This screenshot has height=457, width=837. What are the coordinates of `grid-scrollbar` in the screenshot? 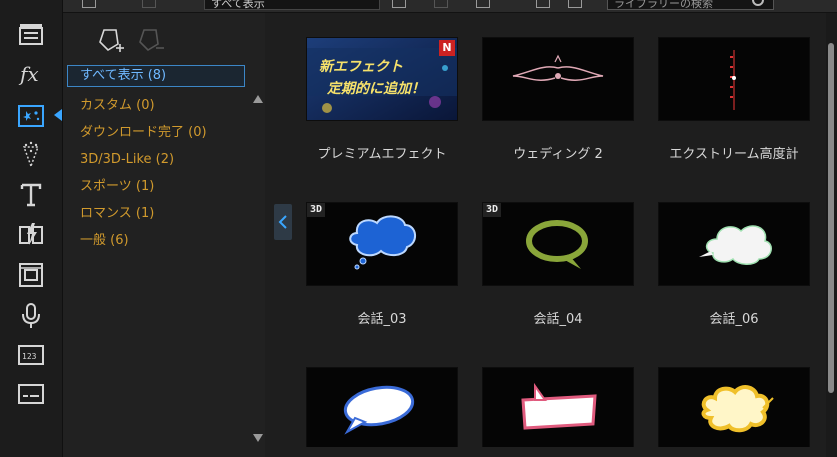 It's located at (831, 235).